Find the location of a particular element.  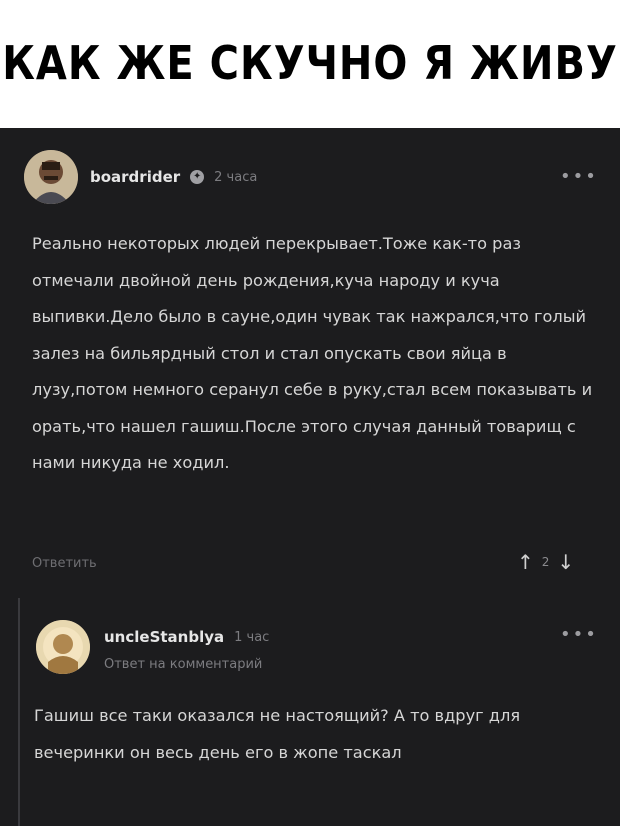

reply-avatar is located at coordinates (63, 647).